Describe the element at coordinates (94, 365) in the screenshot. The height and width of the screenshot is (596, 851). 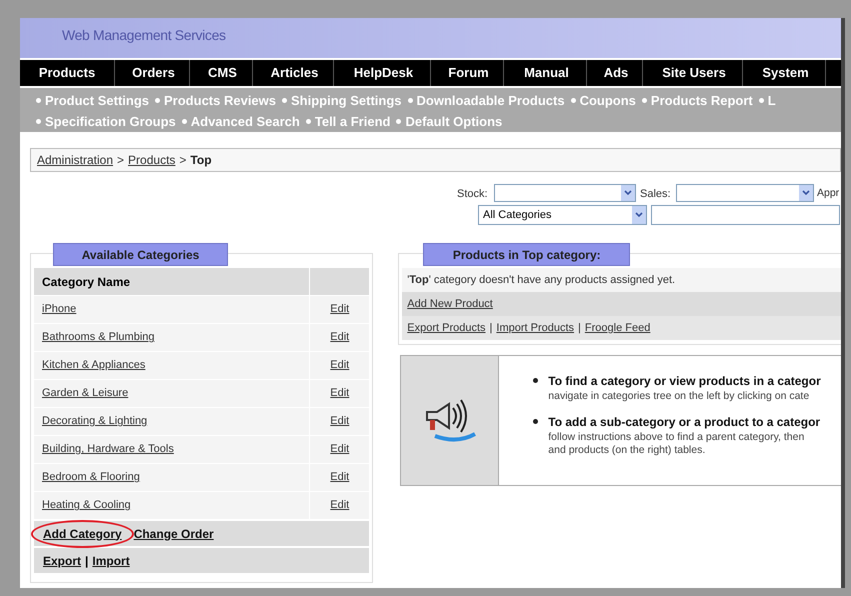
I see `category-link: Kitchen & Appliances` at that location.